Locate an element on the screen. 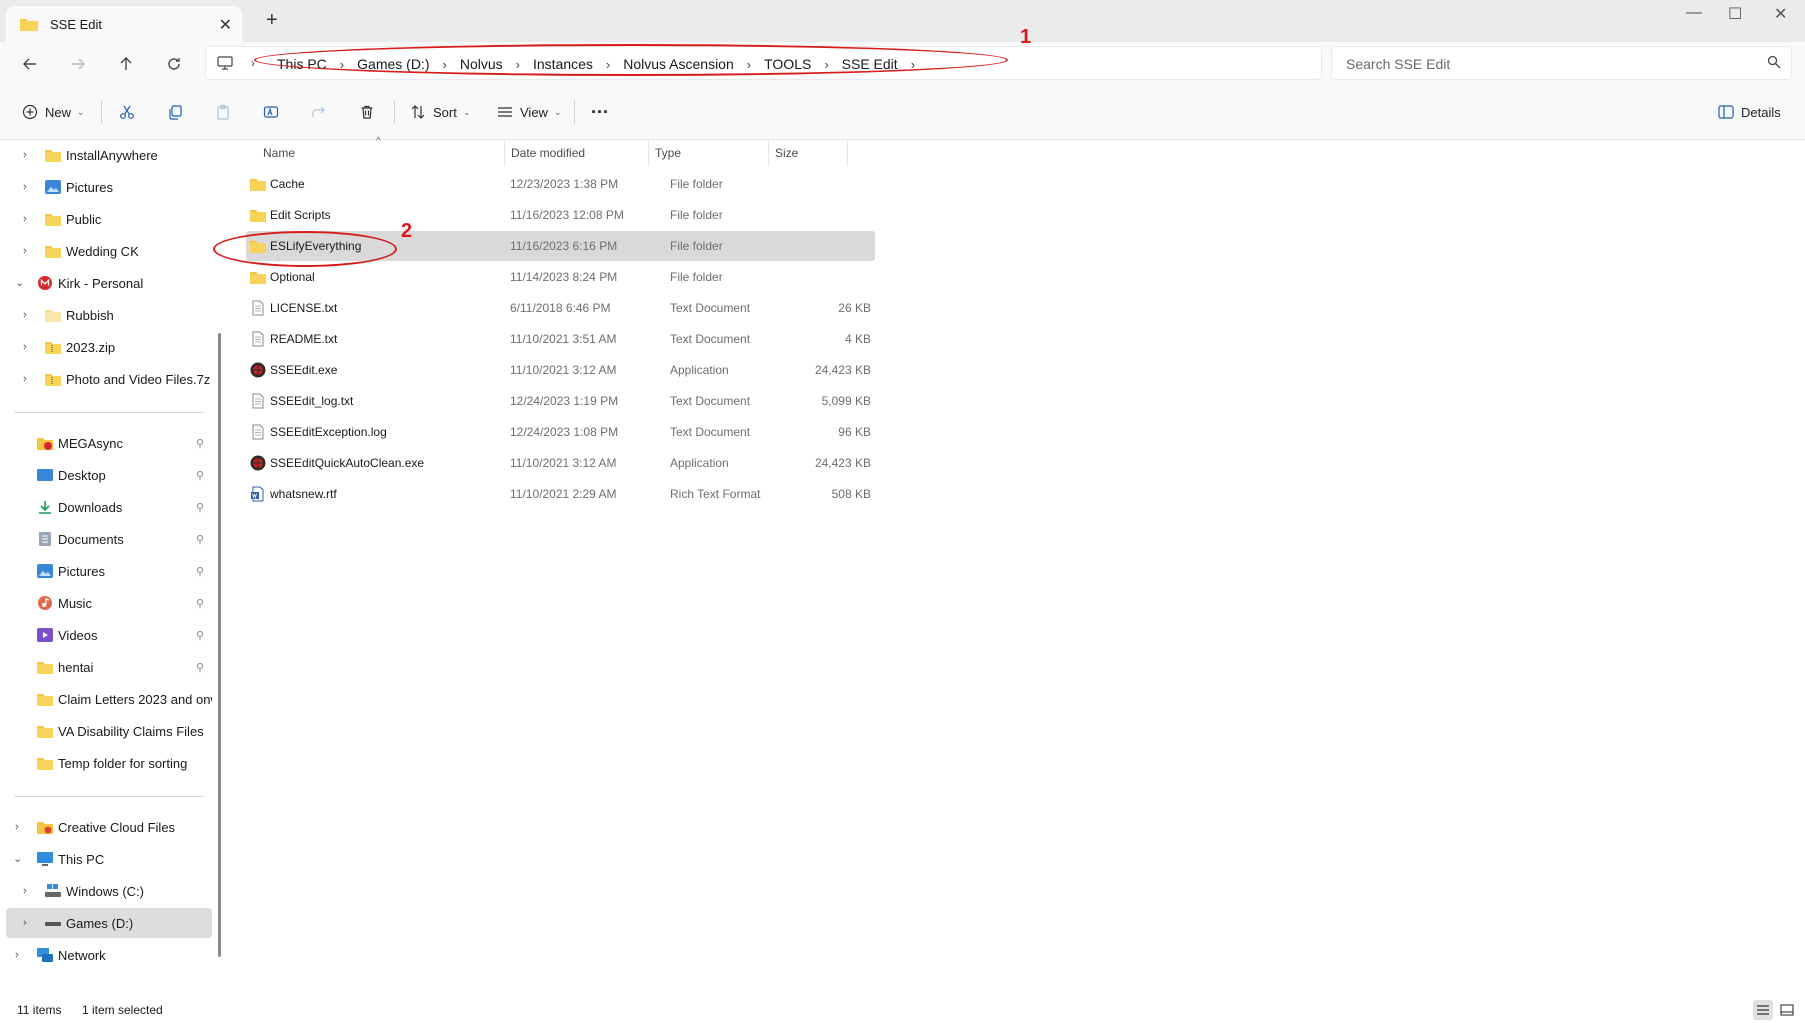 Image resolution: width=1805 pixels, height=1023 pixels. nav-item-rubbish: › Rubbish is located at coordinates (106, 315).